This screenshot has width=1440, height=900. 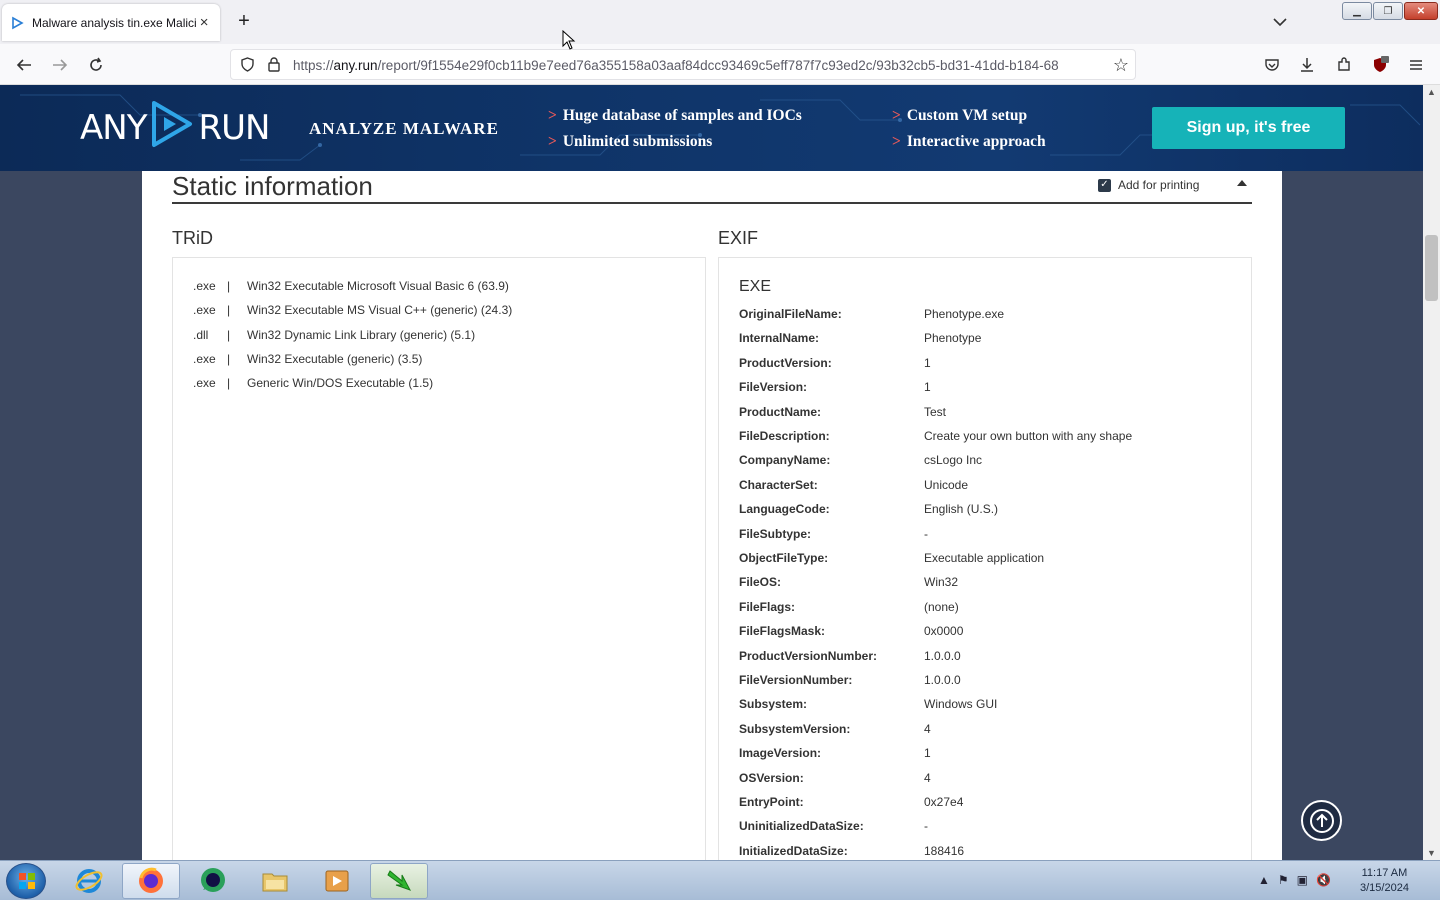 I want to click on add-for-printing-toggle: ✓ Add for printing, so click(x=1148, y=185).